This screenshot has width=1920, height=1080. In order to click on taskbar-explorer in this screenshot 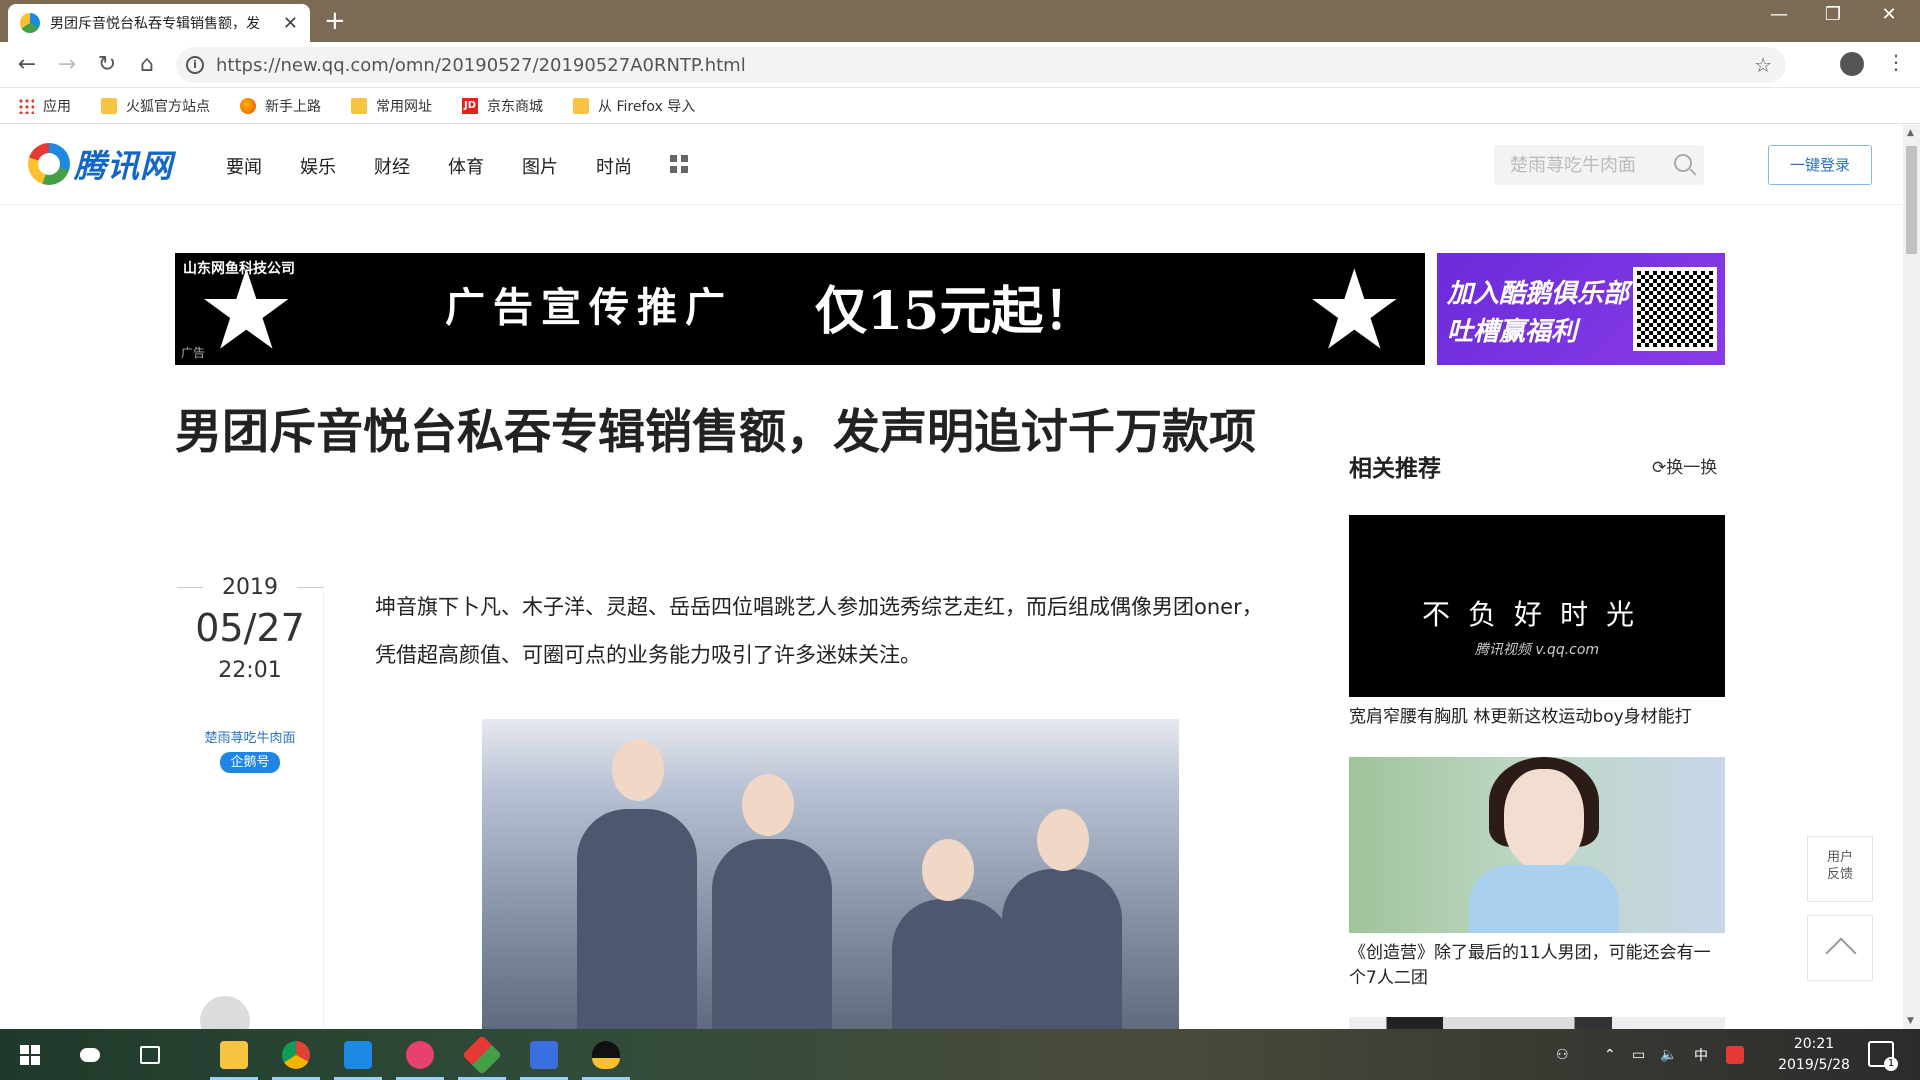, I will do `click(234, 1054)`.